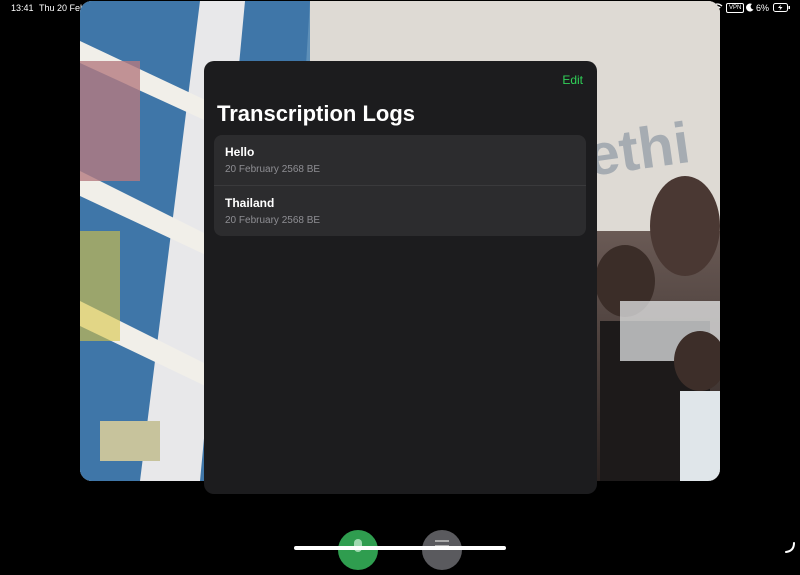  What do you see at coordinates (240, 152) in the screenshot?
I see `log-title: Hello` at bounding box center [240, 152].